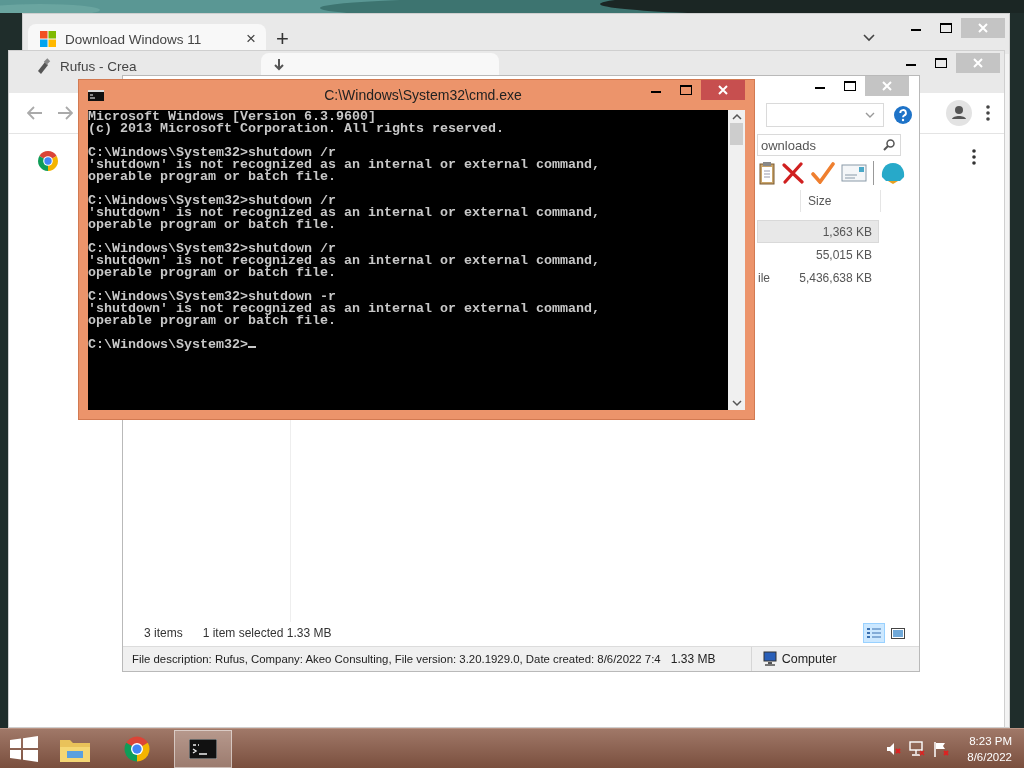 The width and height of the screenshot is (1024, 768). Describe the element at coordinates (48, 39) in the screenshot. I see `windows-logo-icon` at that location.